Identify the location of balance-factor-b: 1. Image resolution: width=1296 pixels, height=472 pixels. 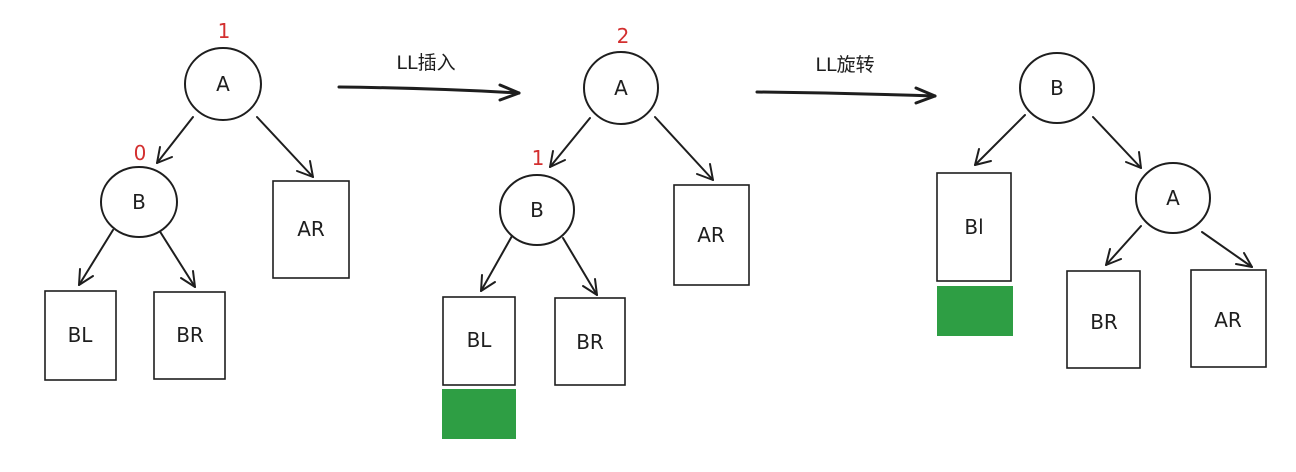
(538, 158).